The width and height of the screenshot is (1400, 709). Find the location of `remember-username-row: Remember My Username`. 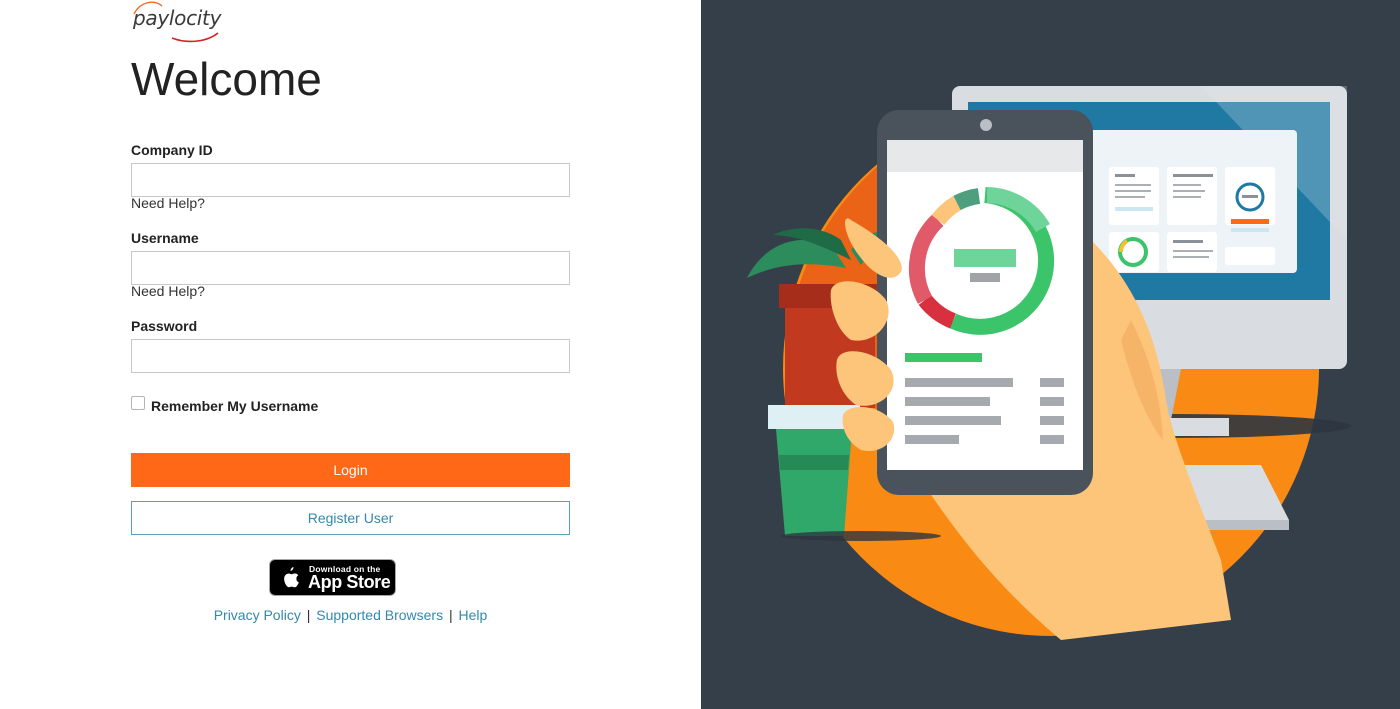

remember-username-row: Remember My Username is located at coordinates (224, 405).